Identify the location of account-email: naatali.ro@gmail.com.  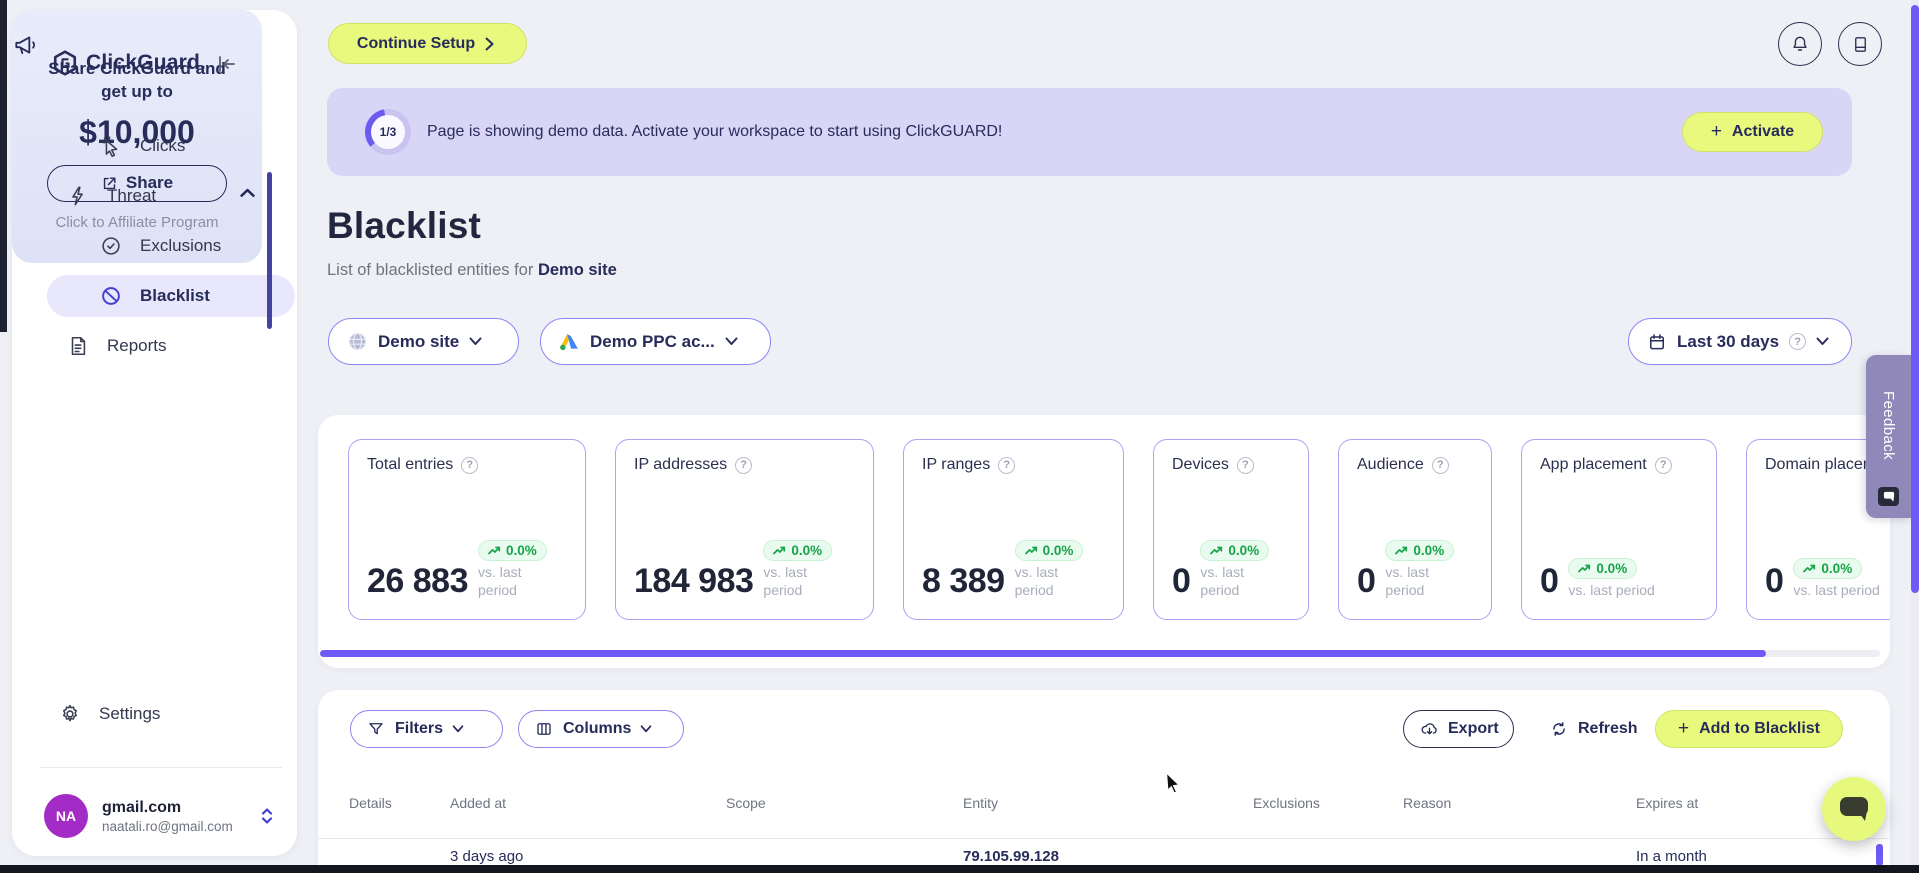
(167, 826).